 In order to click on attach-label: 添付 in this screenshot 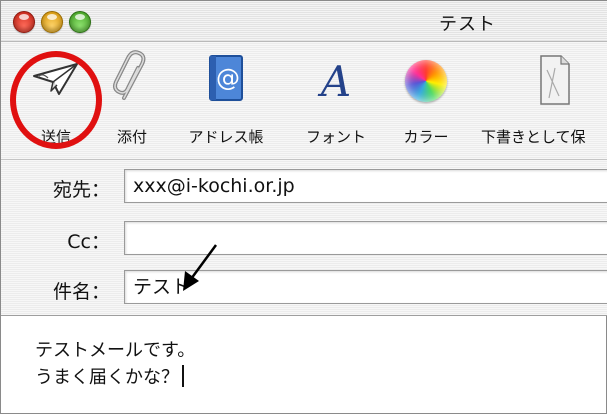, I will do `click(131, 137)`.